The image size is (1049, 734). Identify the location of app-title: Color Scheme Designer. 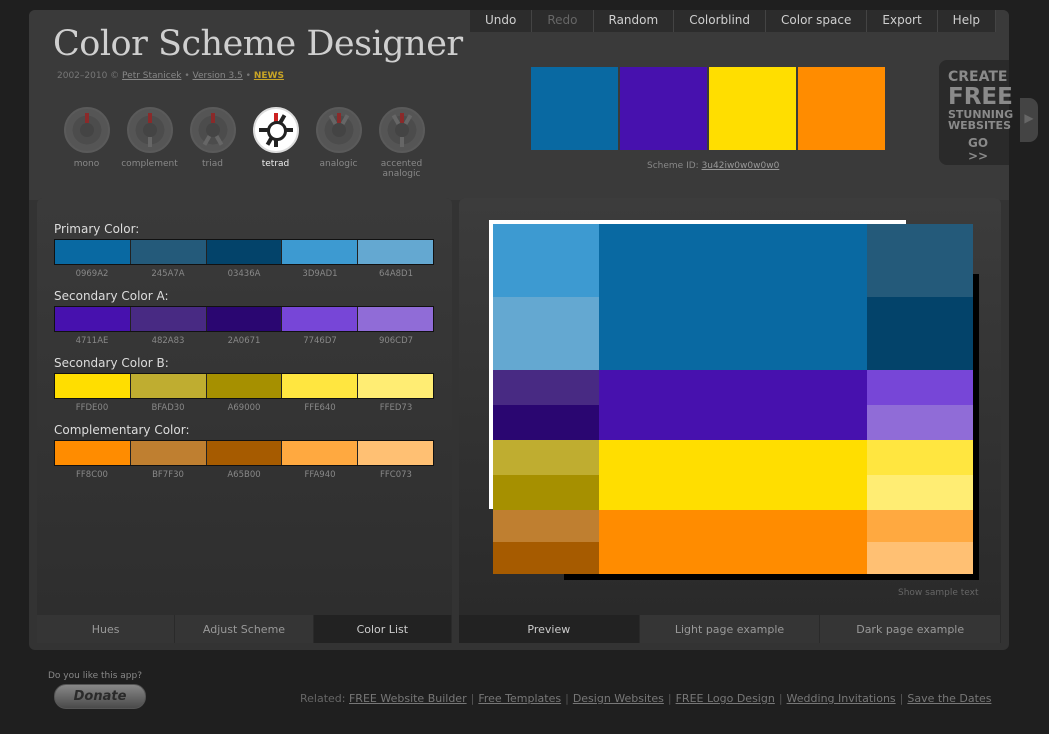
(258, 44).